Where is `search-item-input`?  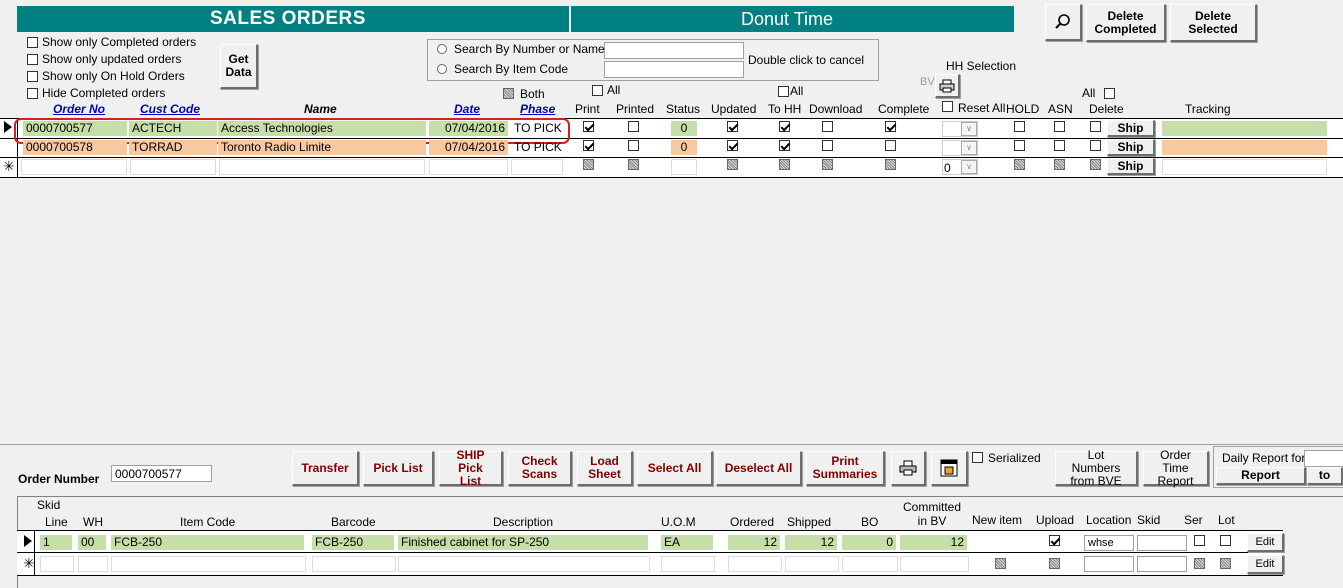 search-item-input is located at coordinates (674, 69).